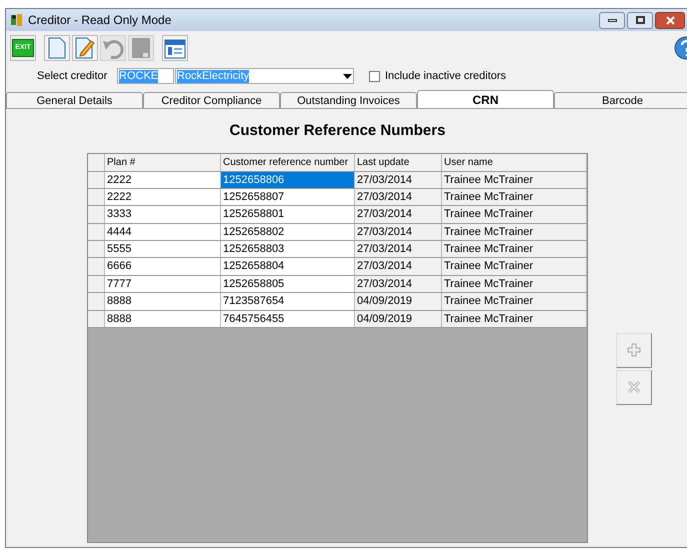 The height and width of the screenshot is (549, 687). I want to click on close-icon, so click(670, 20).